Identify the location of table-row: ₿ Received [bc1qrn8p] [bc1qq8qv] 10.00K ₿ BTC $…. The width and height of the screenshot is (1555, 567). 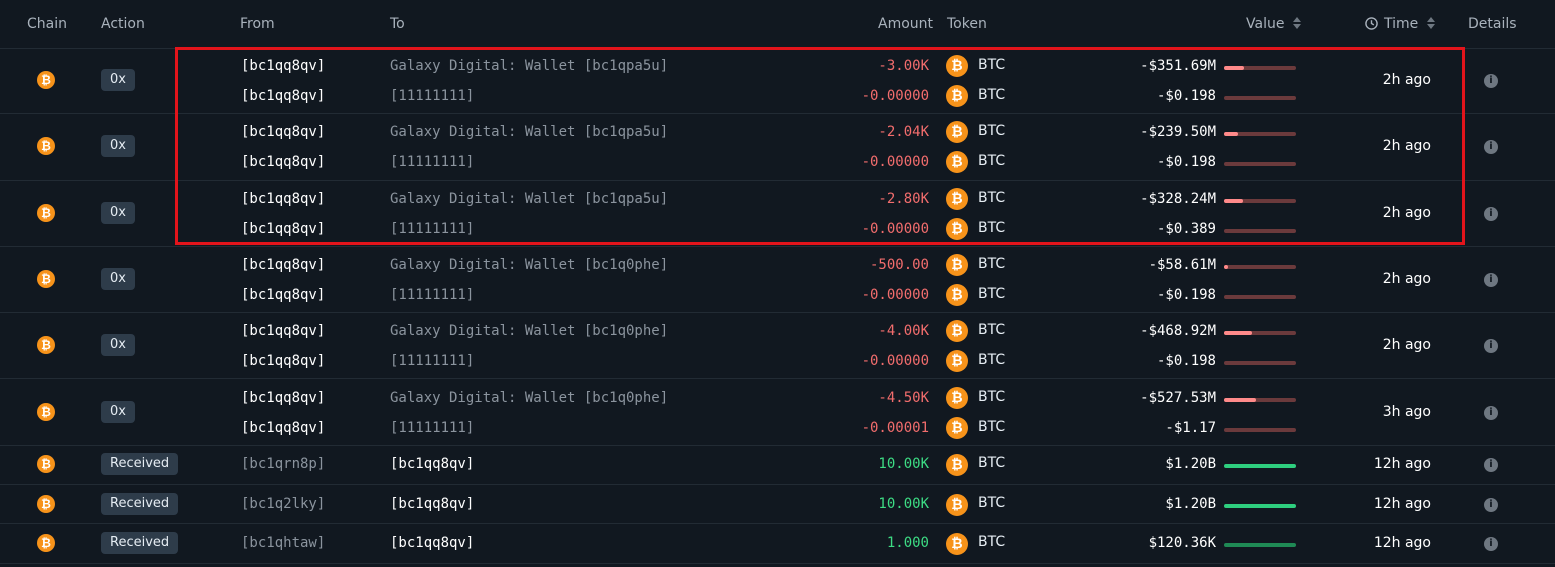
(777, 466).